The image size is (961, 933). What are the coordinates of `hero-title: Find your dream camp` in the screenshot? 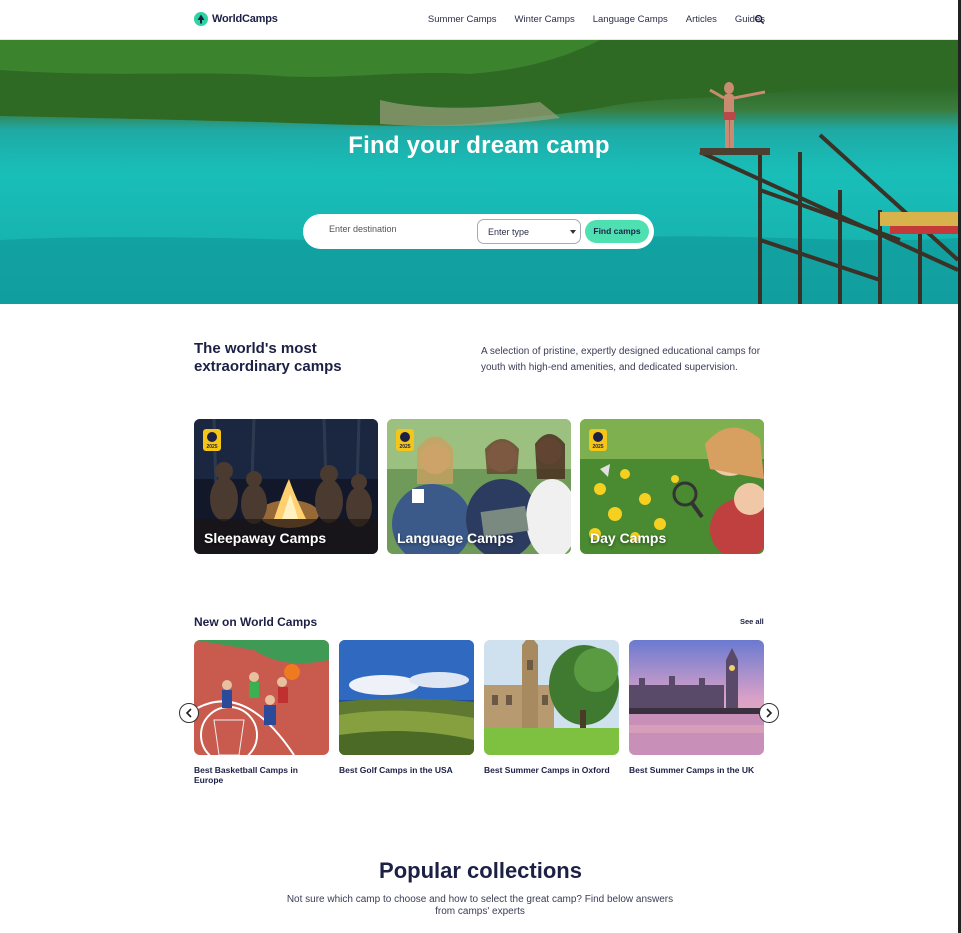 It's located at (479, 145).